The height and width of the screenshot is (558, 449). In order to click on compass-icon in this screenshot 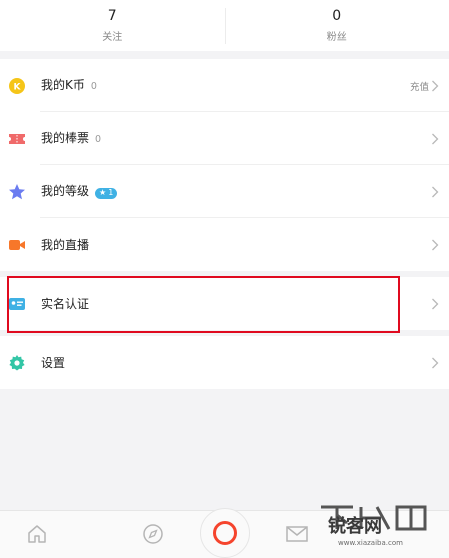, I will do `click(153, 534)`.